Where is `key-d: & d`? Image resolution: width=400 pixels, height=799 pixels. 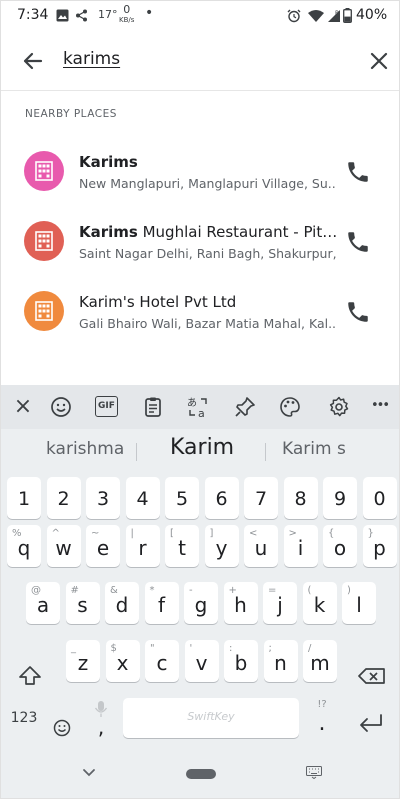
key-d: & d is located at coordinates (122, 603).